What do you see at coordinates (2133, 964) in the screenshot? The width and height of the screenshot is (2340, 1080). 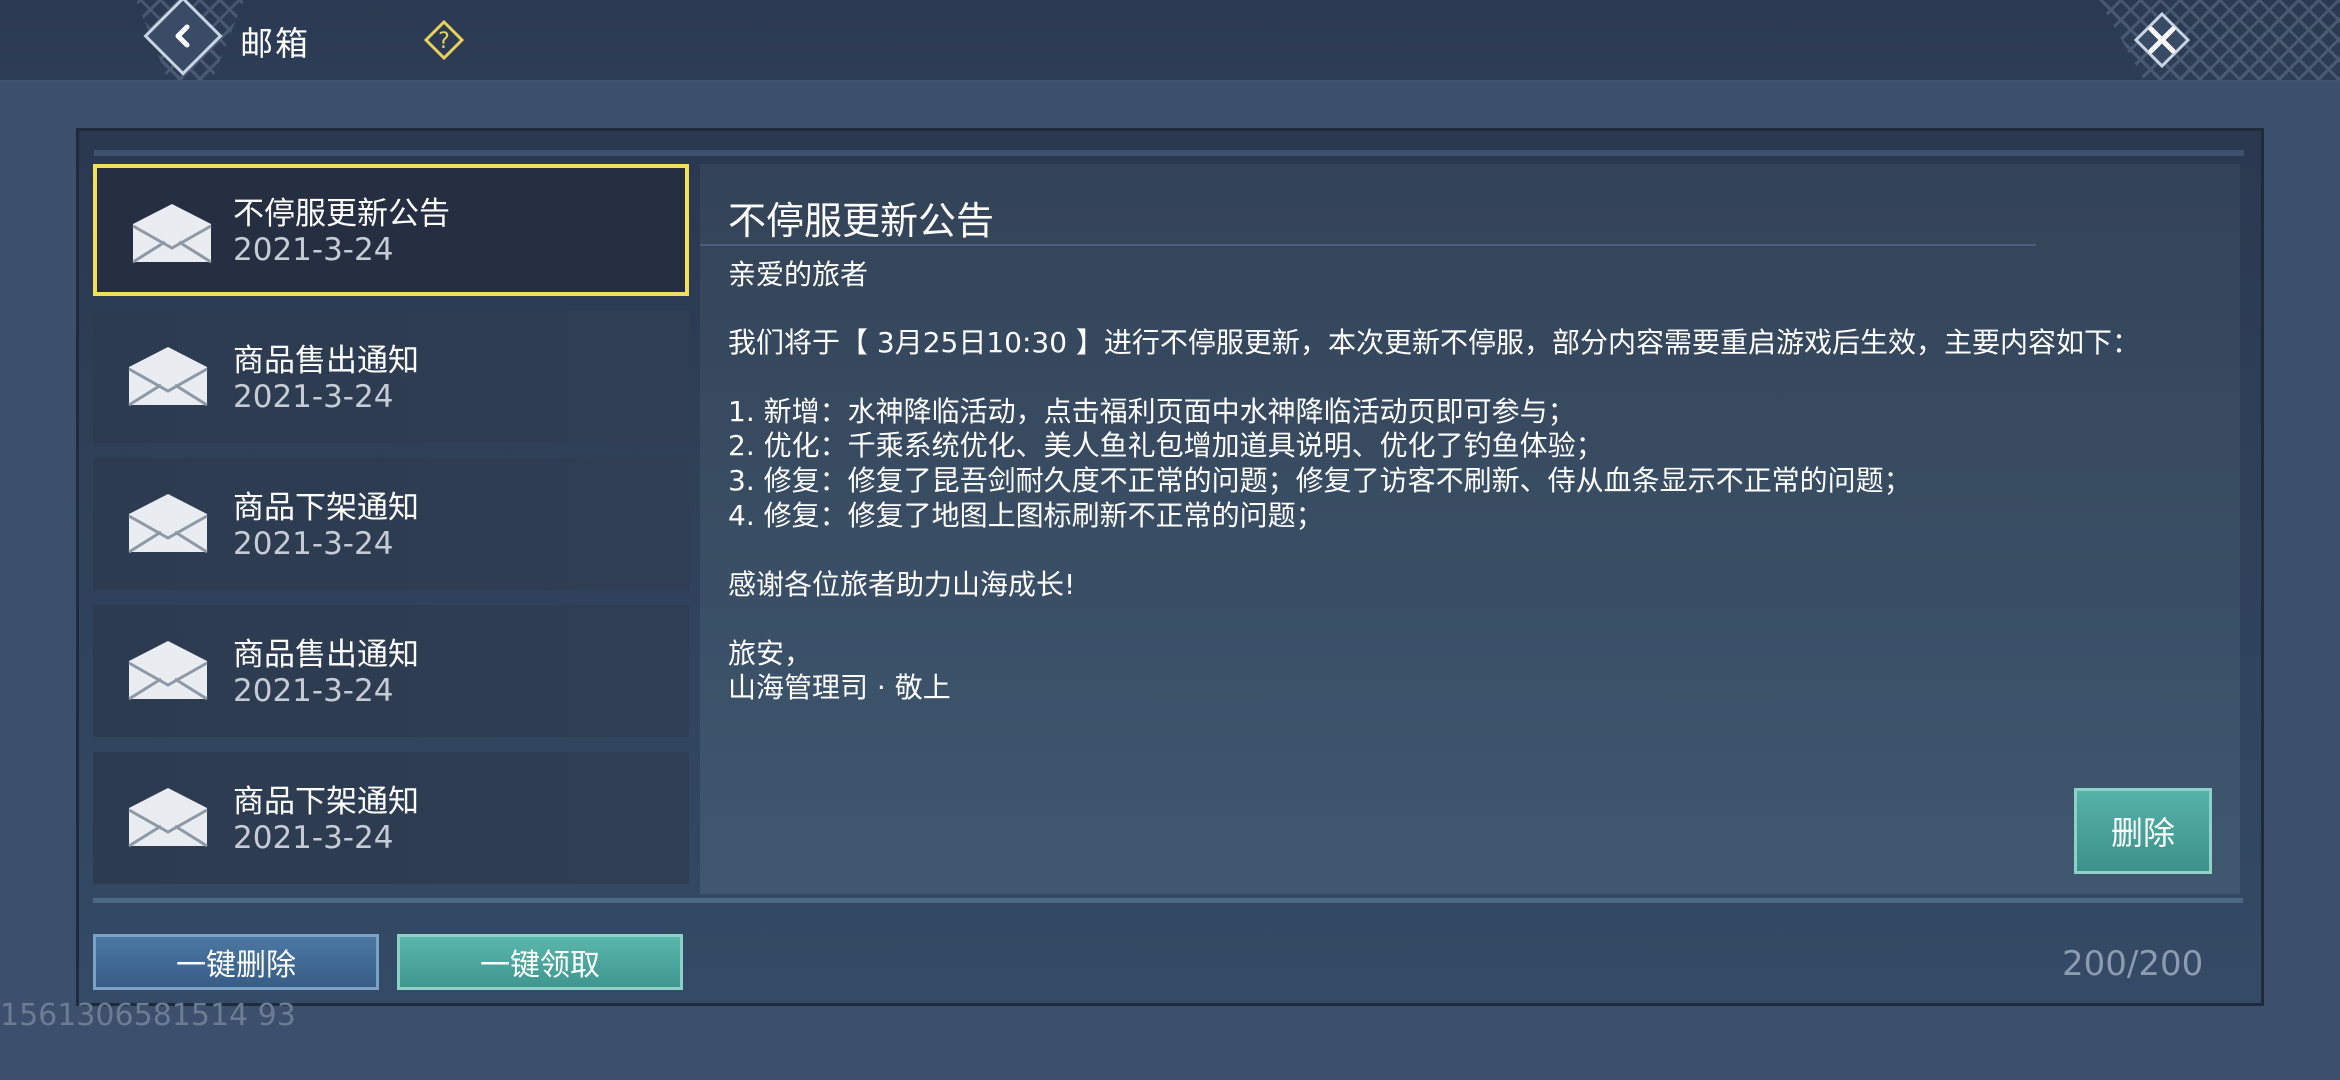 I see `mail-count: 200/200` at bounding box center [2133, 964].